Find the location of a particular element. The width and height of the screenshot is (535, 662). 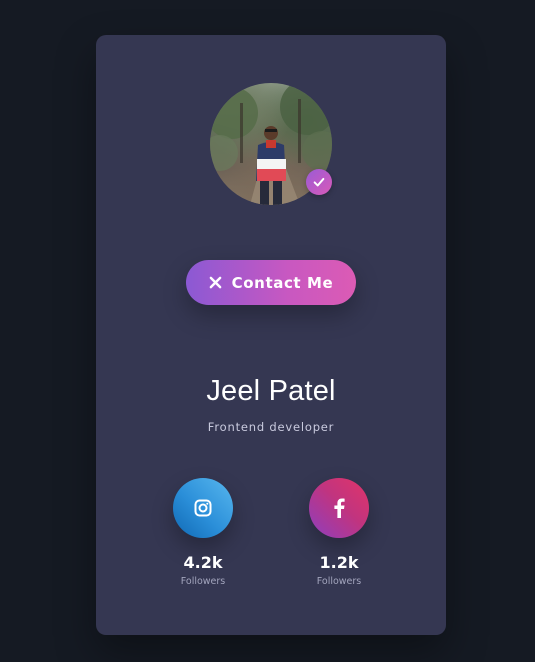

check-icon is located at coordinates (319, 182).